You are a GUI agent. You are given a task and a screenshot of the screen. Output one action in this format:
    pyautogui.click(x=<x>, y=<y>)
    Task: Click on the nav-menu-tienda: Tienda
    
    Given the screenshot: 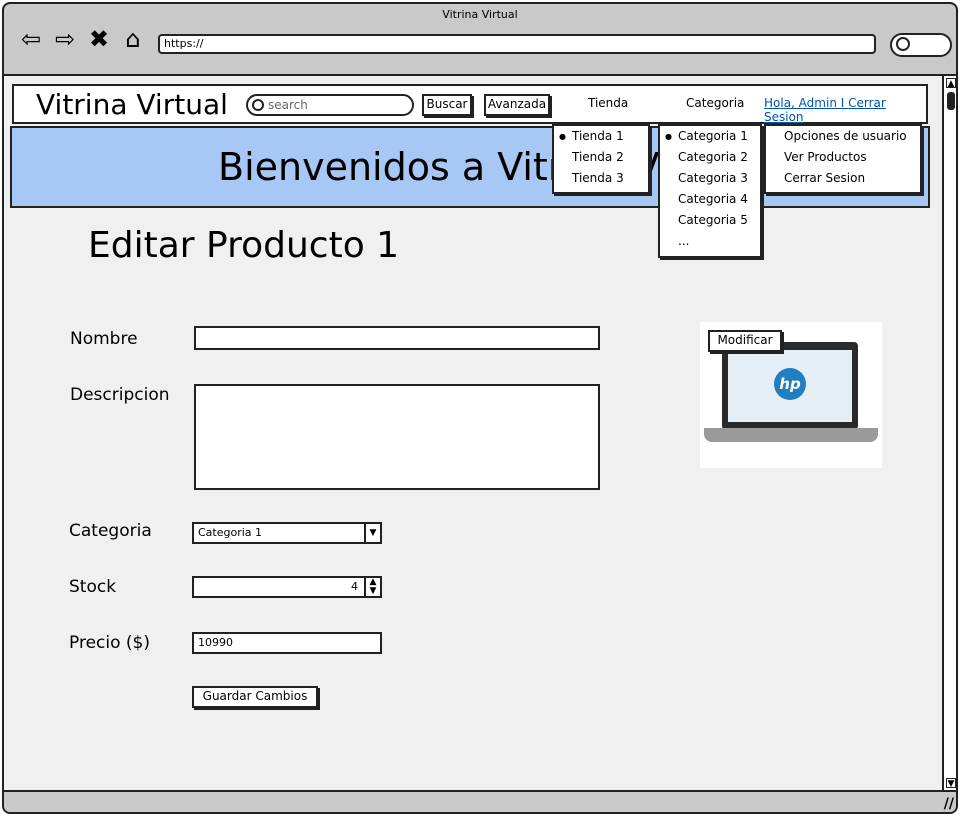 What is the action you would take?
    pyautogui.click(x=608, y=103)
    